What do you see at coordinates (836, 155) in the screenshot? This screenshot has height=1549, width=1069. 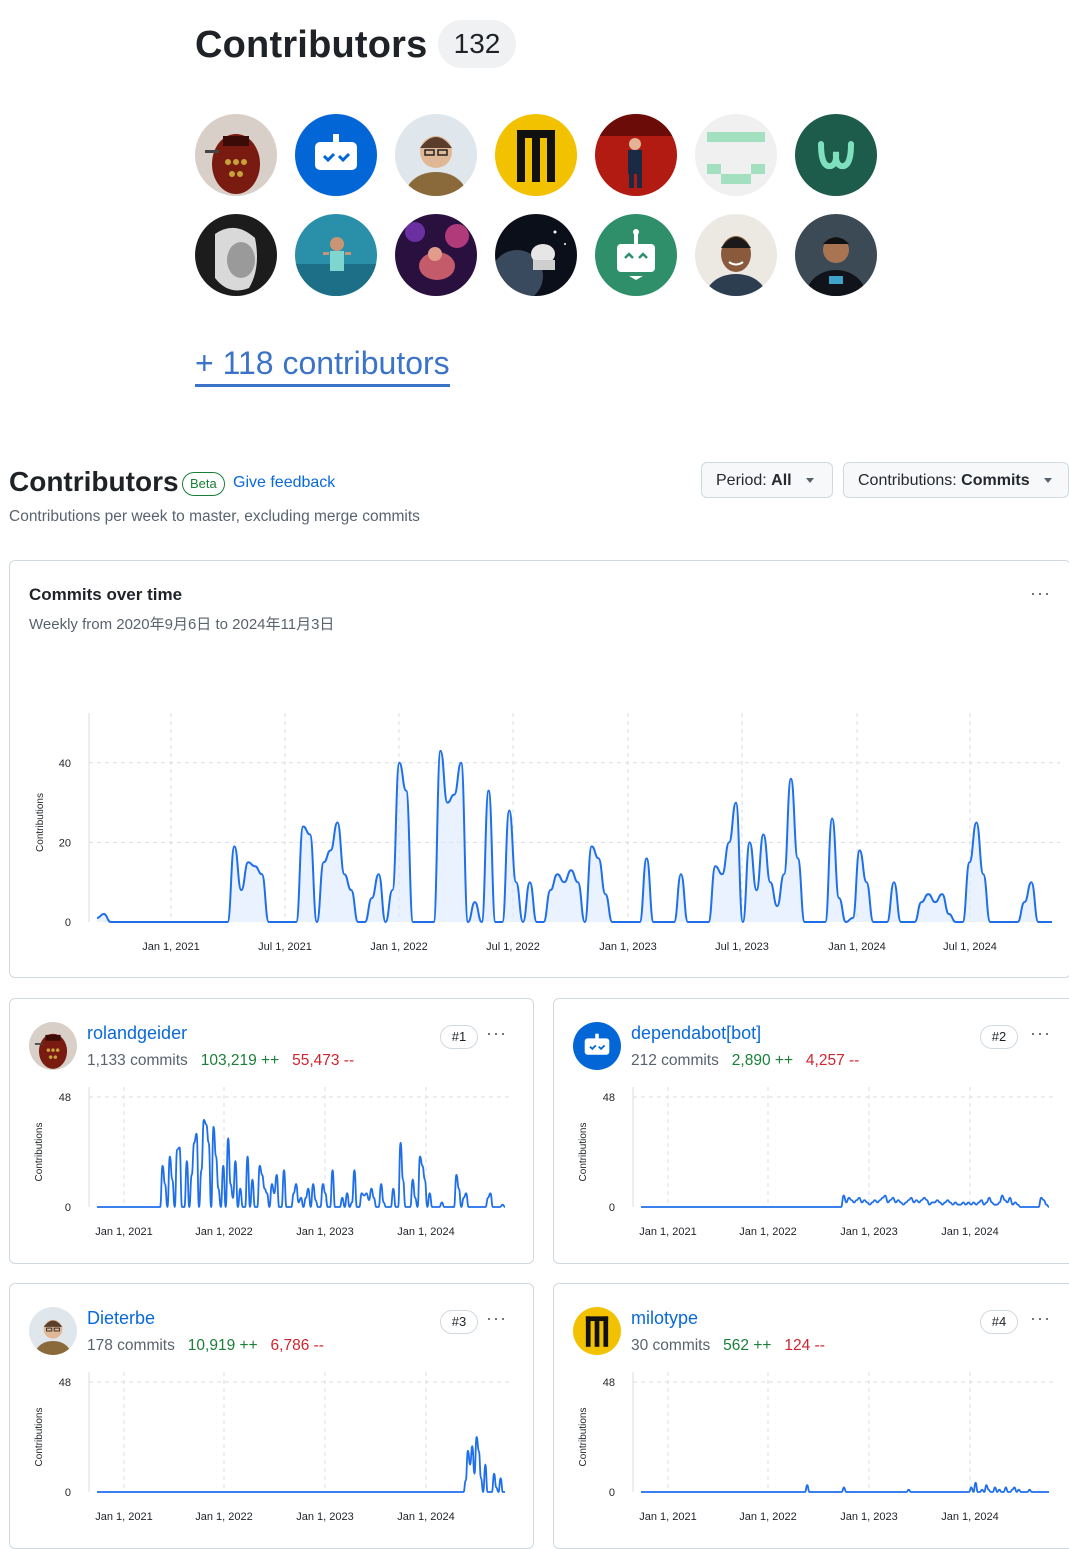 I see `avatar-green-w` at bounding box center [836, 155].